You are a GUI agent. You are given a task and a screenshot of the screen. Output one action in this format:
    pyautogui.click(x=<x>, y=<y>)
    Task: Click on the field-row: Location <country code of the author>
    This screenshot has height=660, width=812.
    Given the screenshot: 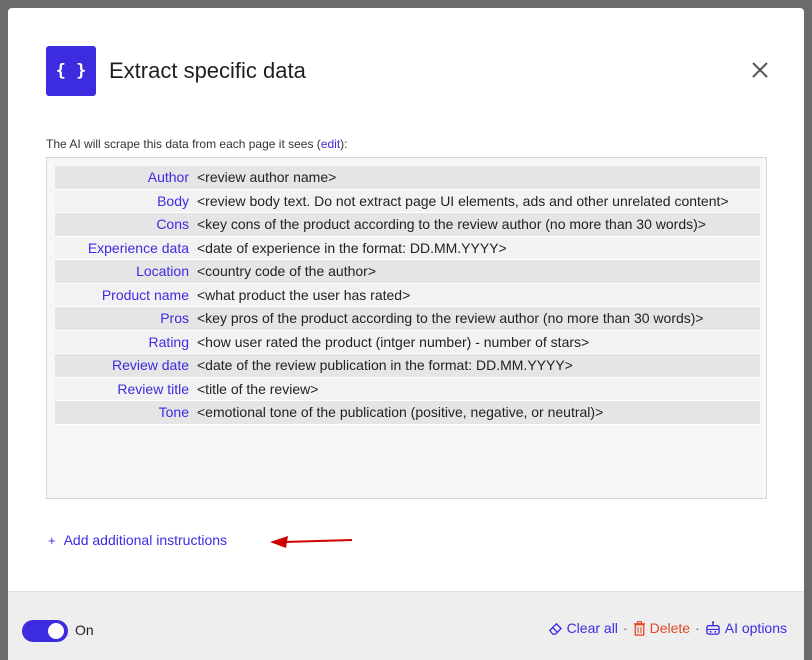 What is the action you would take?
    pyautogui.click(x=407, y=272)
    